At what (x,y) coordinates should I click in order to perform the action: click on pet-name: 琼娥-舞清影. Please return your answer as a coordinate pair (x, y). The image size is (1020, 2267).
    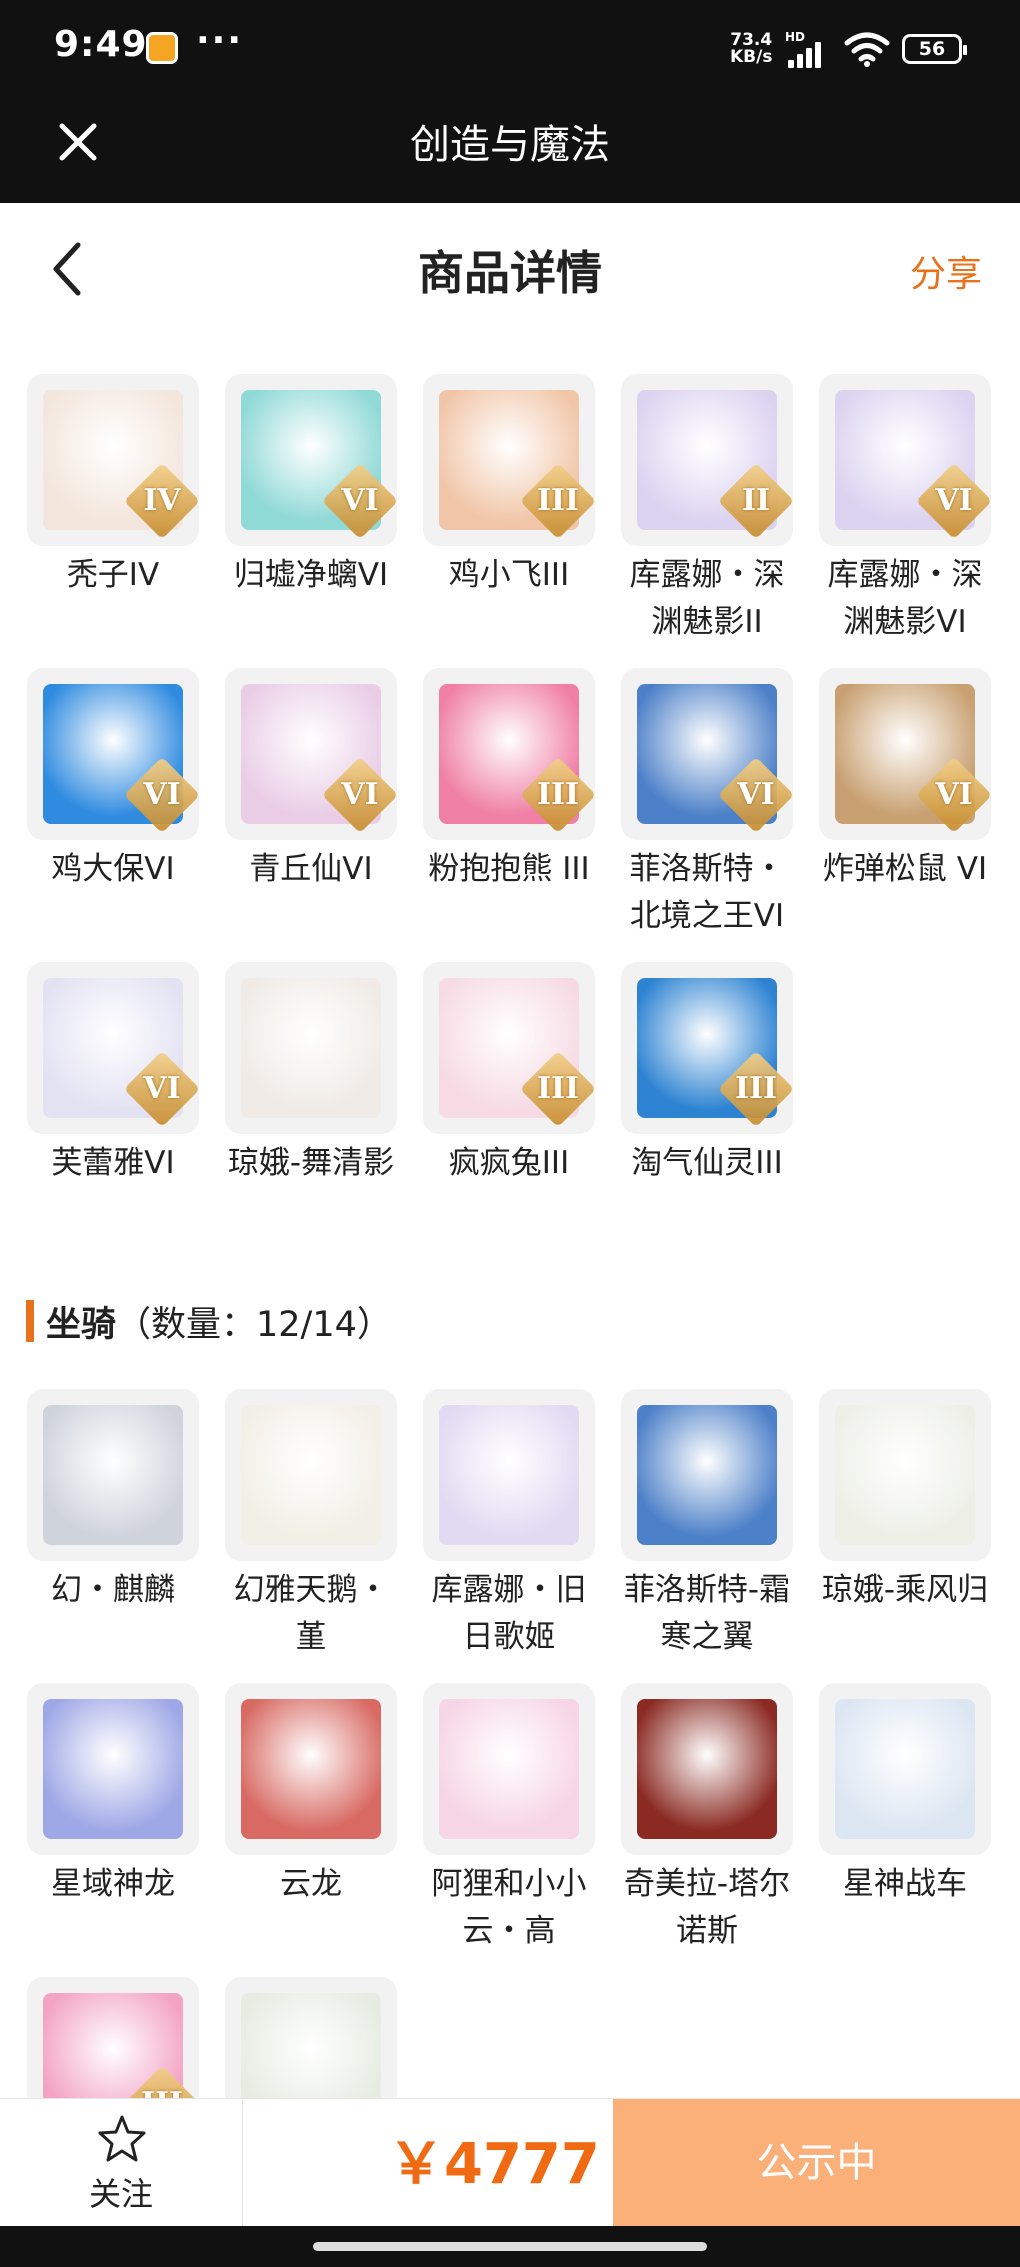
    Looking at the image, I should click on (311, 1163).